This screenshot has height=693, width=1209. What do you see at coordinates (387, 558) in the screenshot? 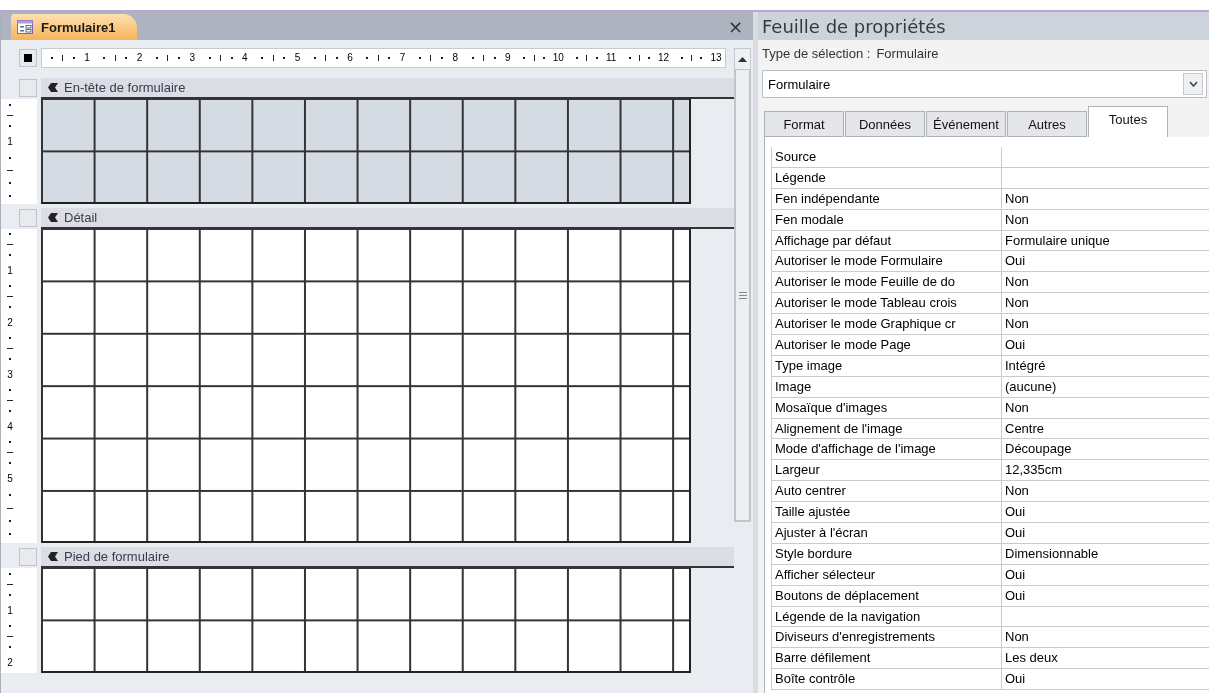
I see `section-header: Pied de formulaire` at bounding box center [387, 558].